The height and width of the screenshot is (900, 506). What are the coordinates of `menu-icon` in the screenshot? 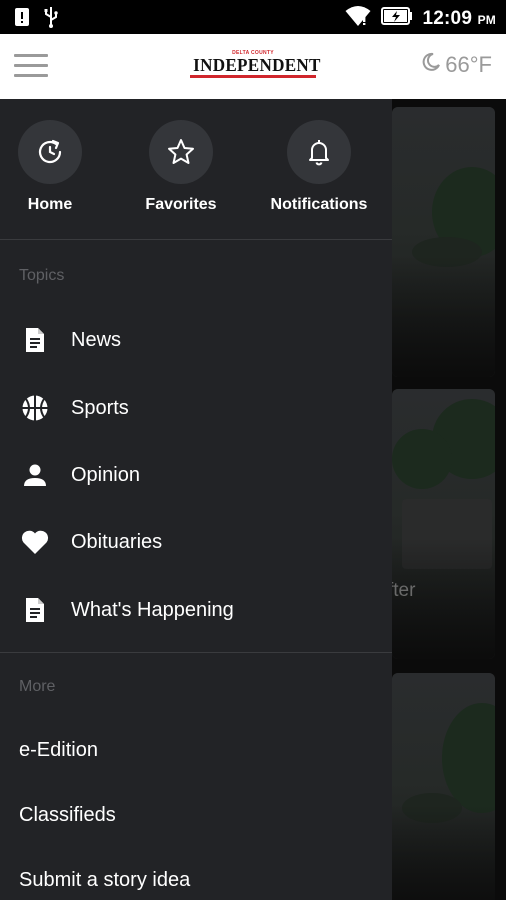 It's located at (31, 67).